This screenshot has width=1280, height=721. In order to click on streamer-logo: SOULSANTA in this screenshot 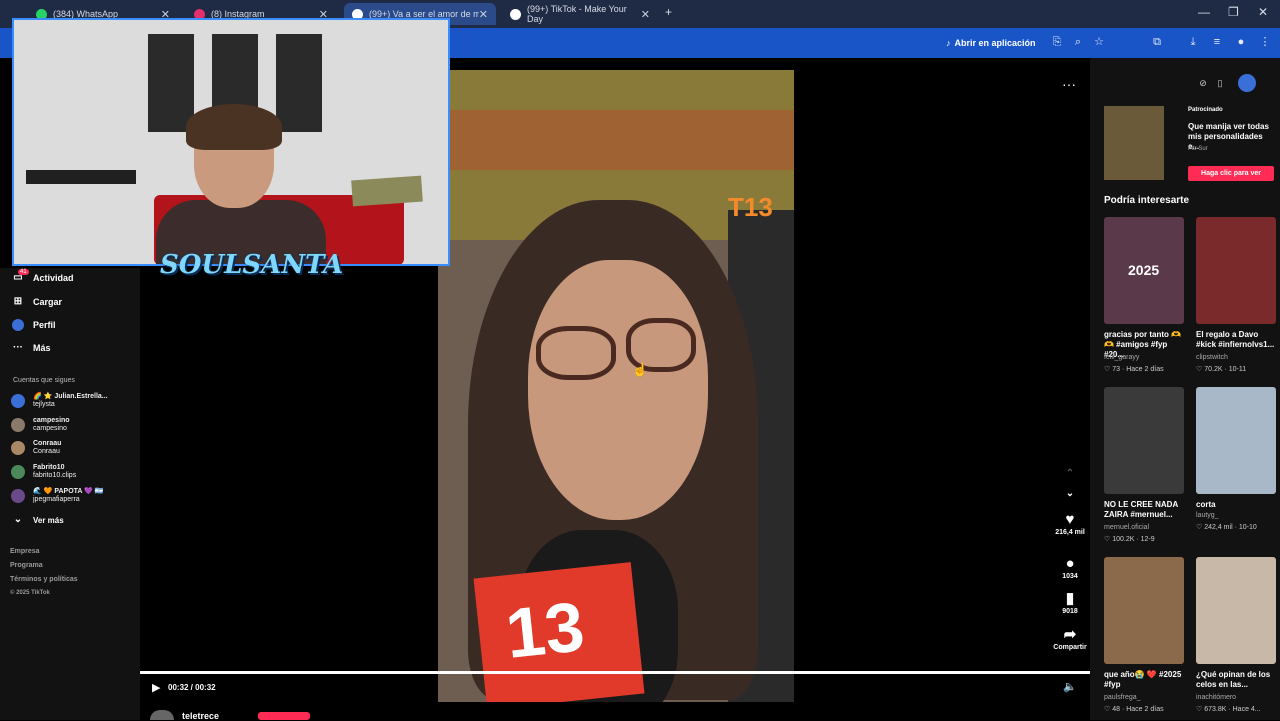, I will do `click(252, 265)`.